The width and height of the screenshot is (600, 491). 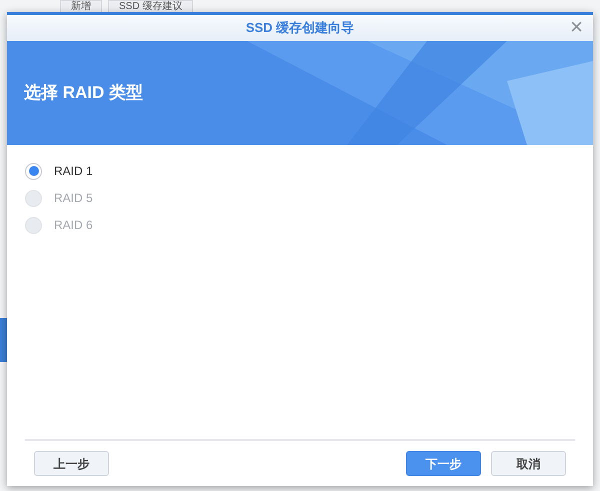 What do you see at coordinates (83, 93) in the screenshot?
I see `banner-heading: 选择 RAID 类型` at bounding box center [83, 93].